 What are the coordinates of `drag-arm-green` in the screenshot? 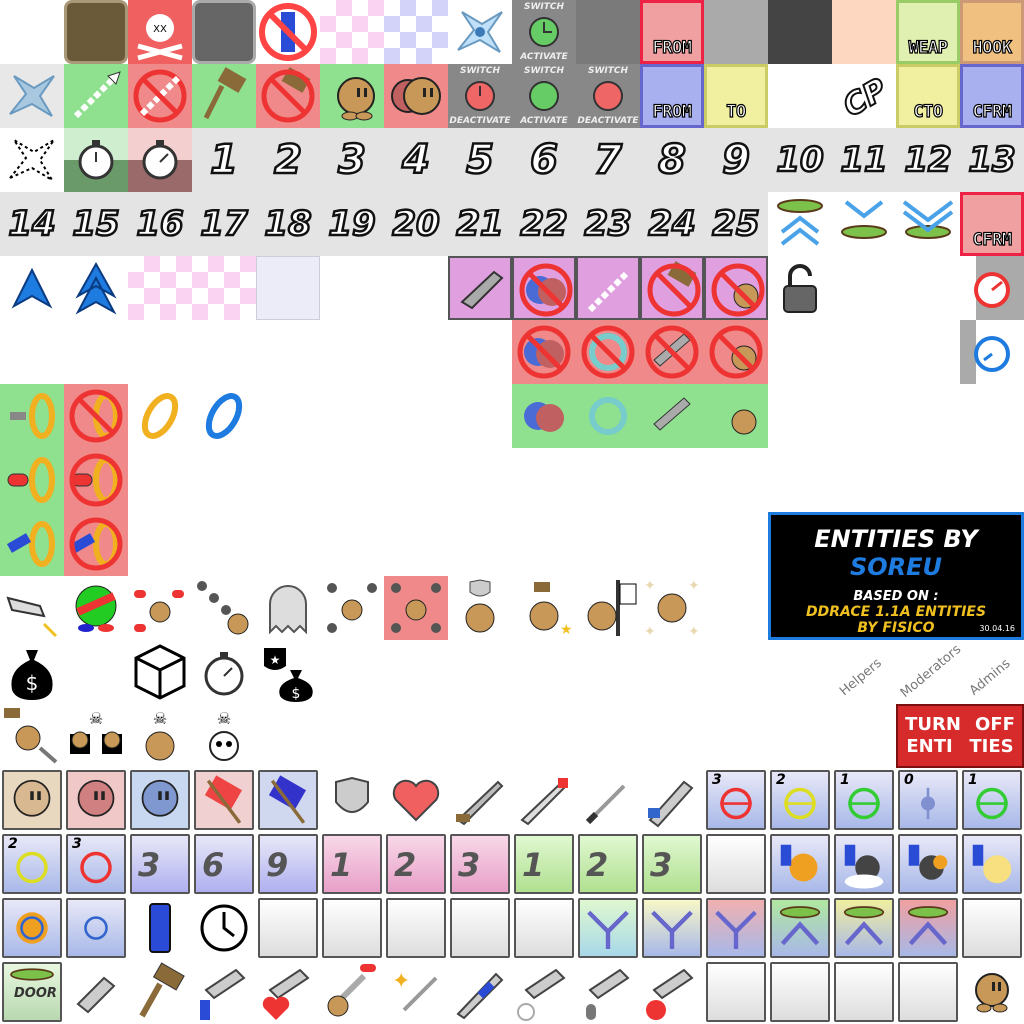 It's located at (608, 928).